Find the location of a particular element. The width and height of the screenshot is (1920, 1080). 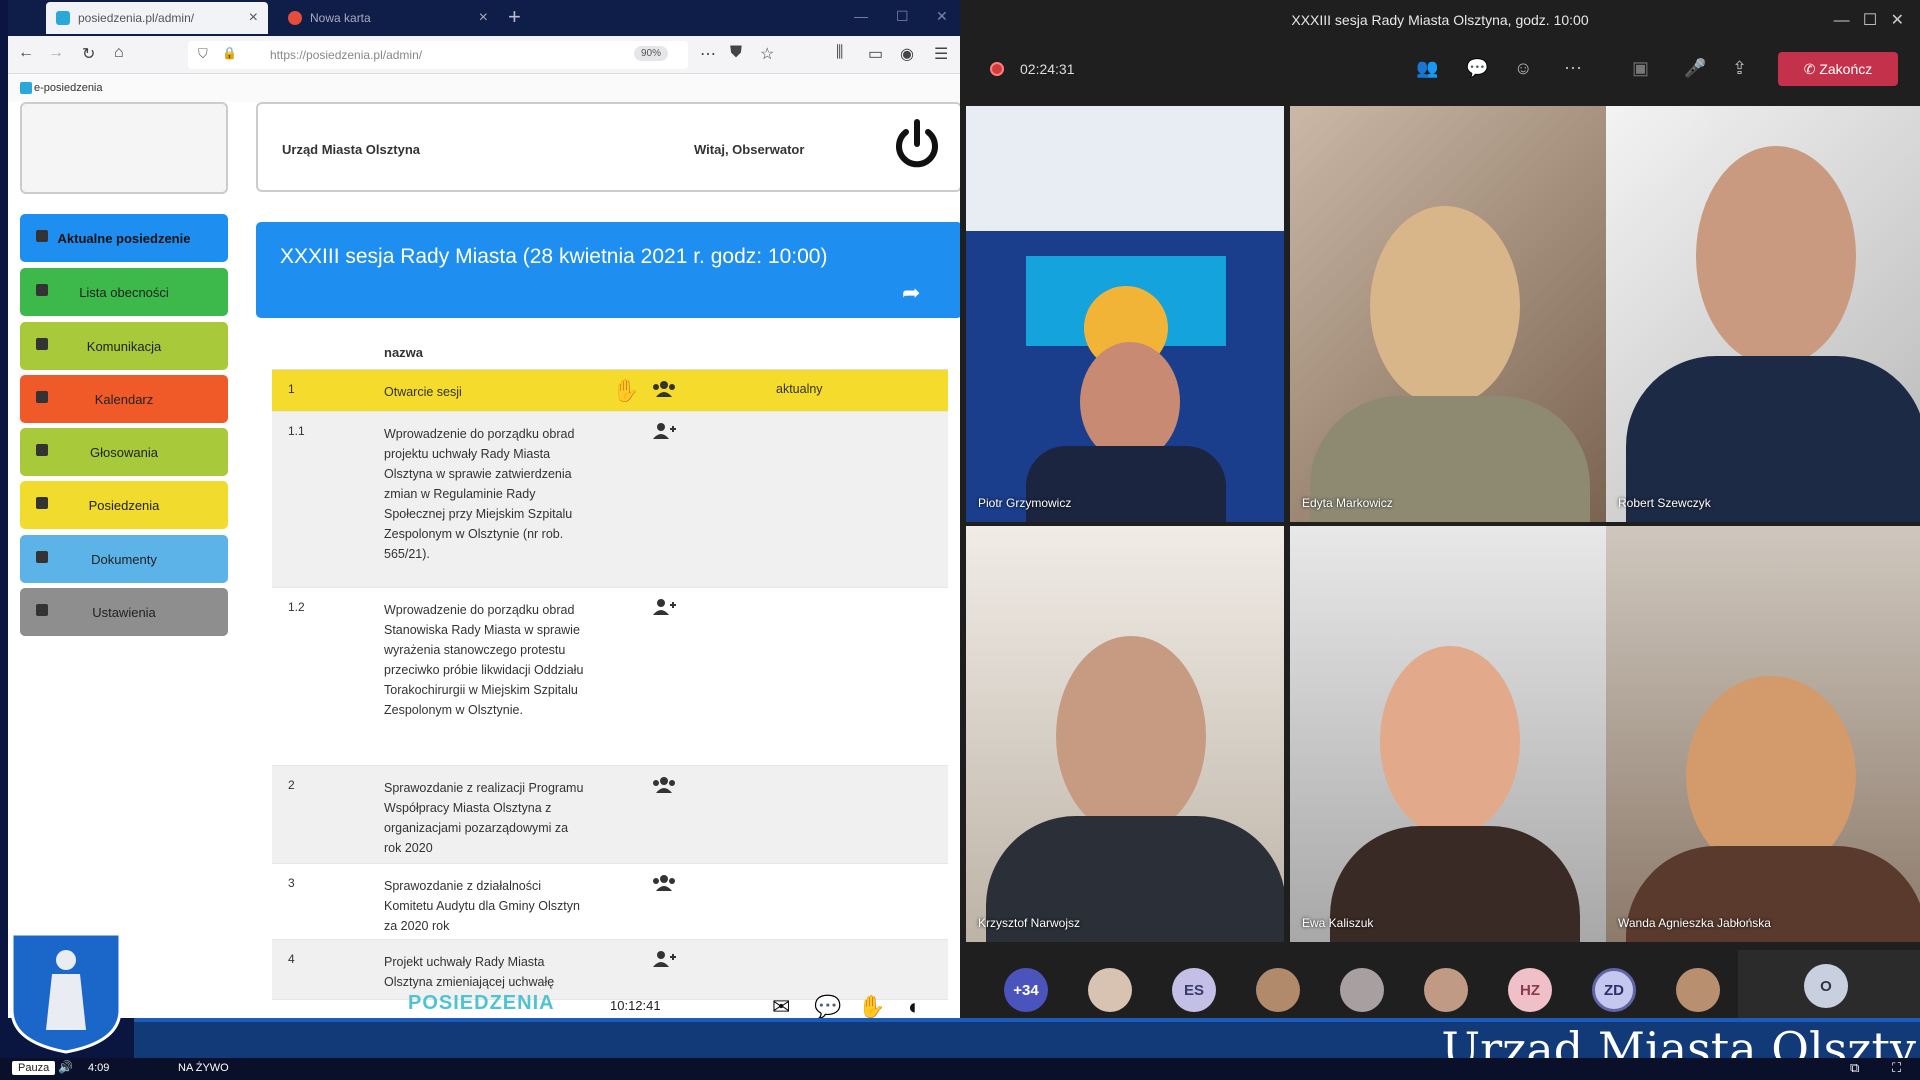

menu-item-4: Kalendarz is located at coordinates (124, 399).